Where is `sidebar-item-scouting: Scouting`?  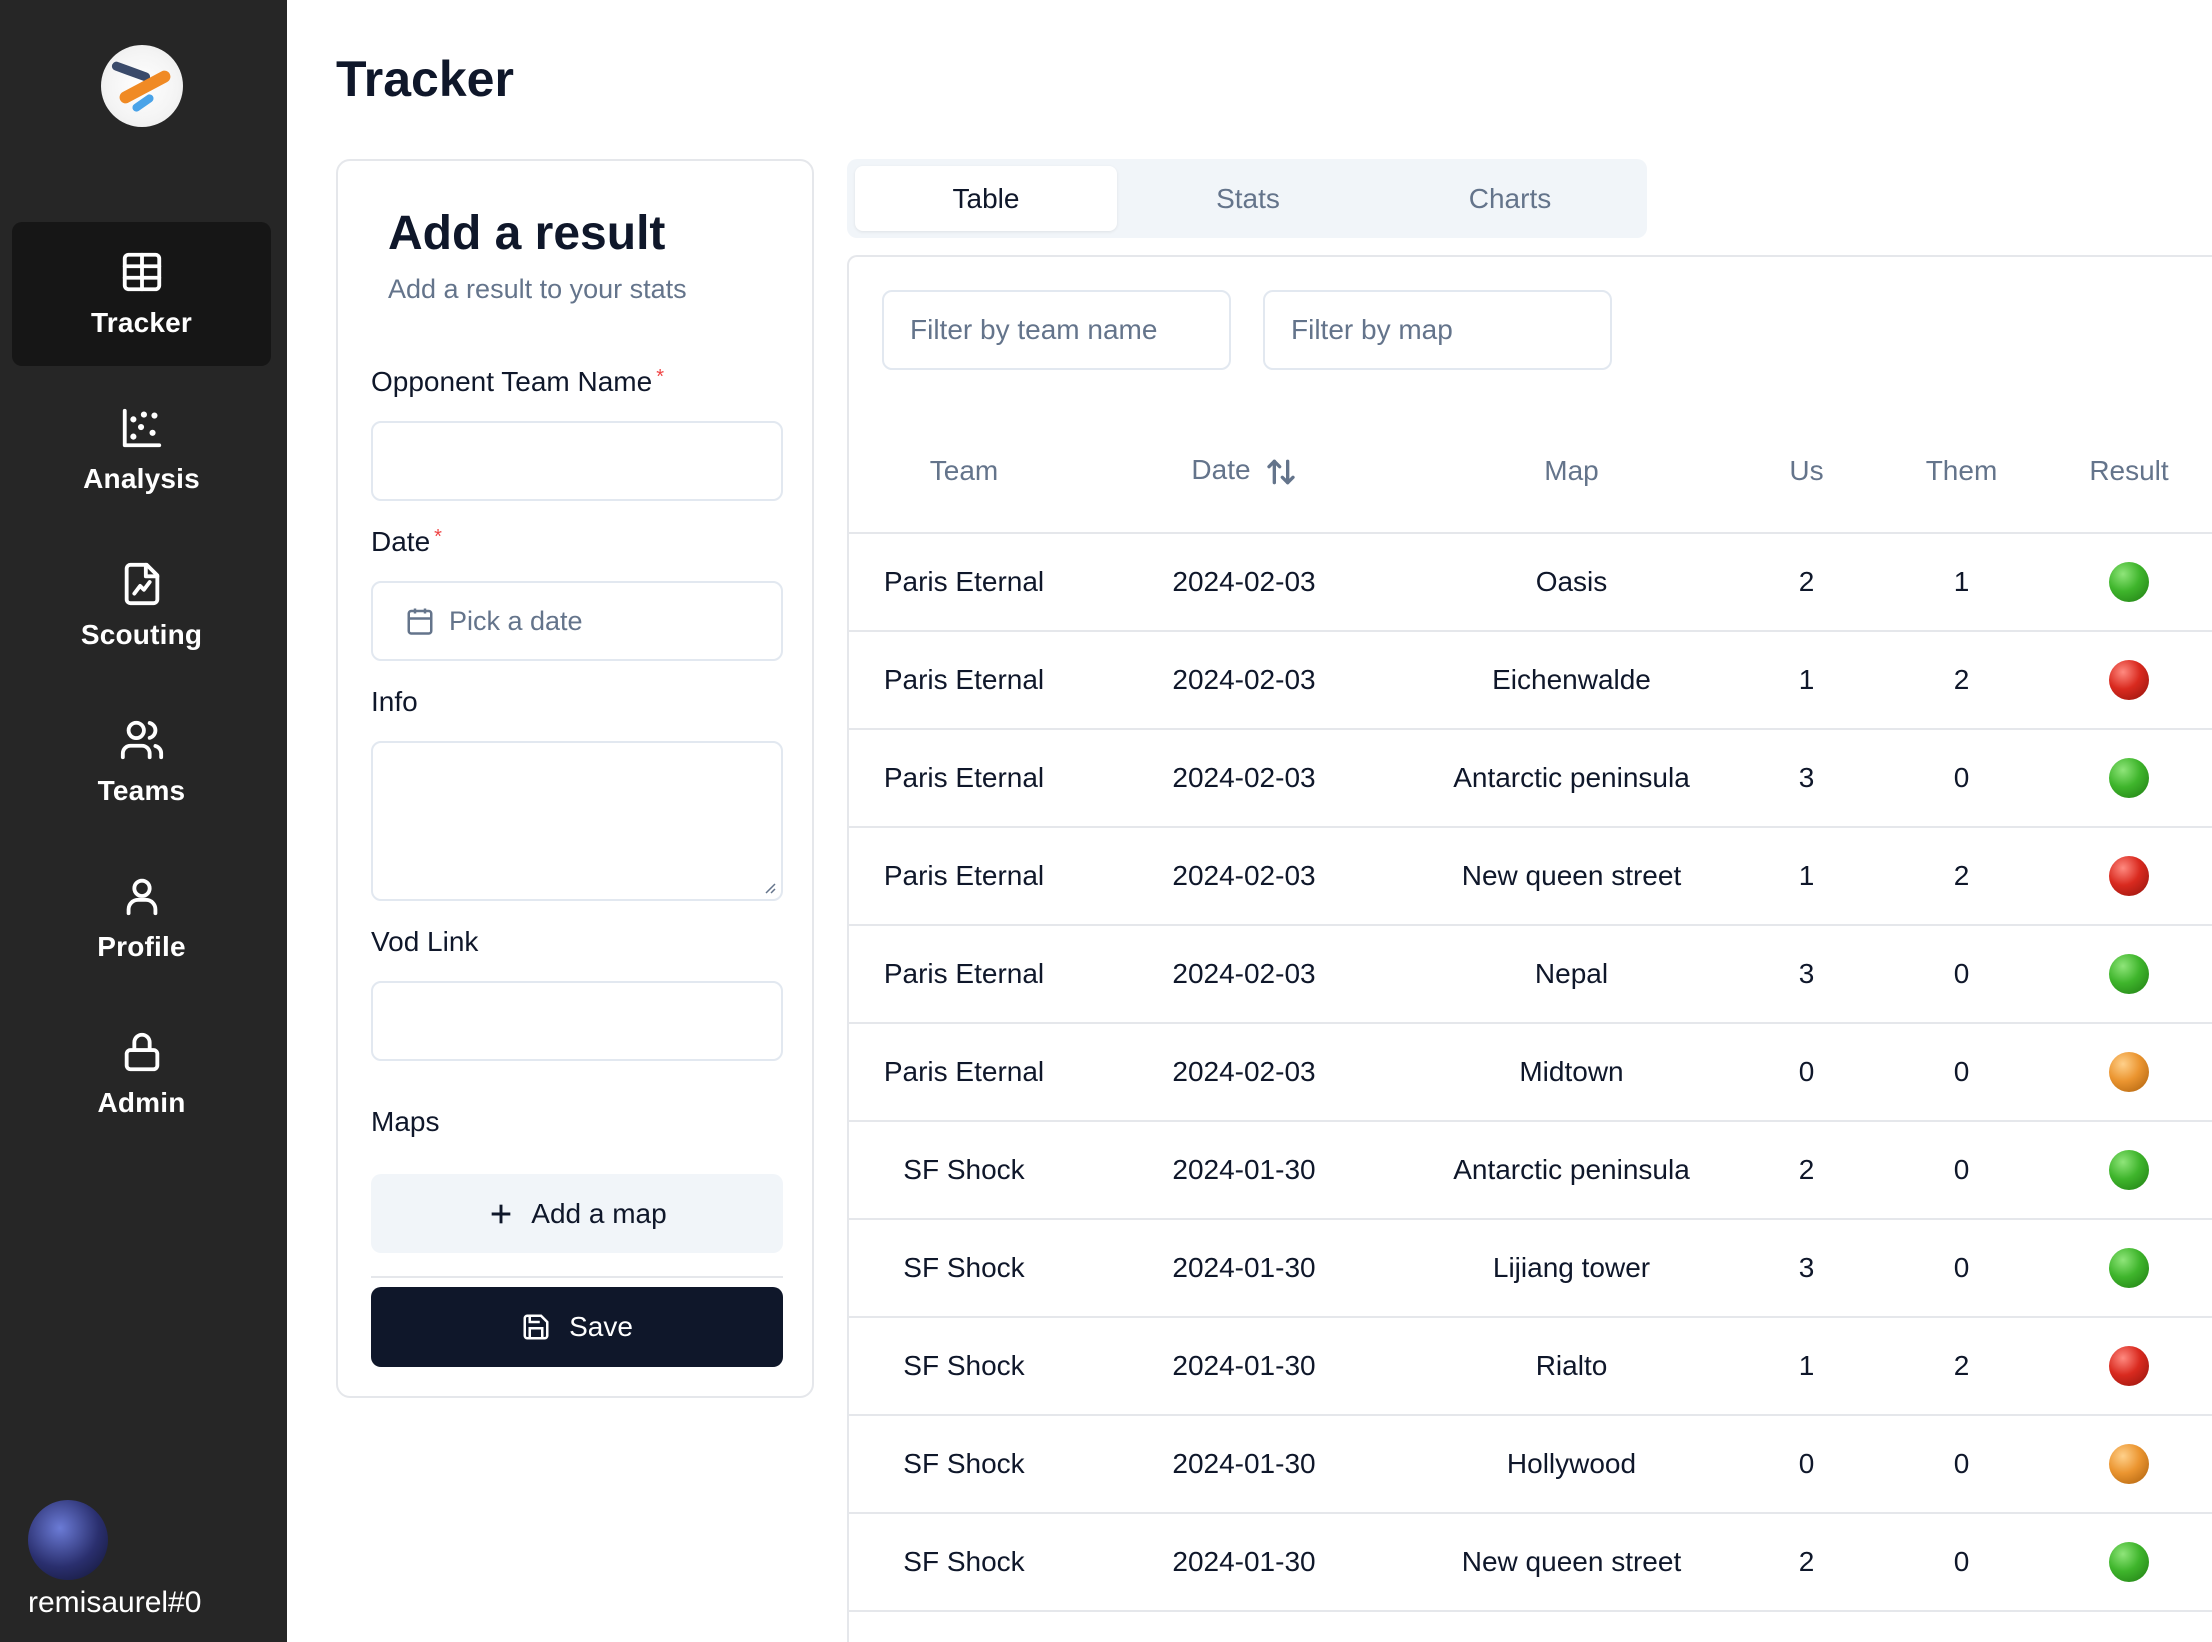
sidebar-item-scouting: Scouting is located at coordinates (141, 606).